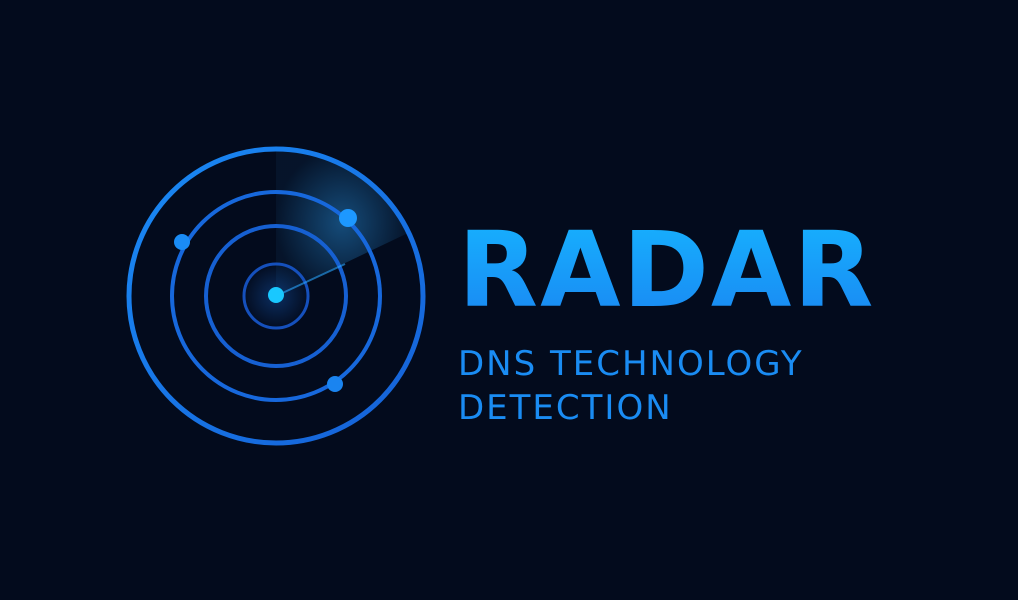 The width and height of the screenshot is (1018, 600). What do you see at coordinates (718, 386) in the screenshot?
I see `brand-subtitle: DNS TECHNOLOGY DETECTION` at bounding box center [718, 386].